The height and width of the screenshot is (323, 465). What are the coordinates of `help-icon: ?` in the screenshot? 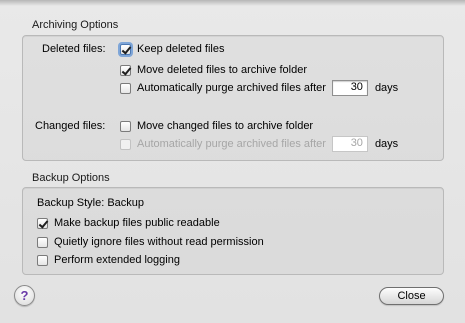 It's located at (24, 295).